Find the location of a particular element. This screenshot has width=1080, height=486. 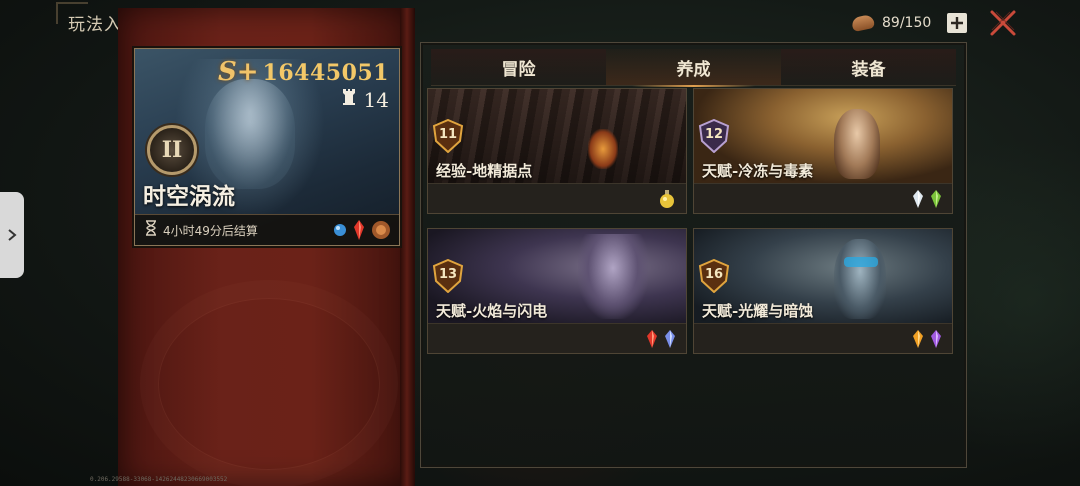

tab-bar: 冒险 养成 装备 is located at coordinates (693, 68).